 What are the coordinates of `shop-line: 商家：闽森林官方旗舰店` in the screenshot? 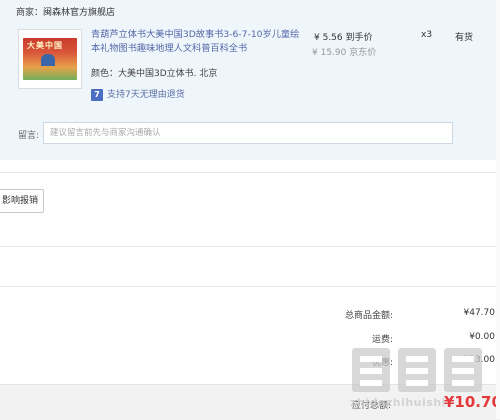 It's located at (65, 11).